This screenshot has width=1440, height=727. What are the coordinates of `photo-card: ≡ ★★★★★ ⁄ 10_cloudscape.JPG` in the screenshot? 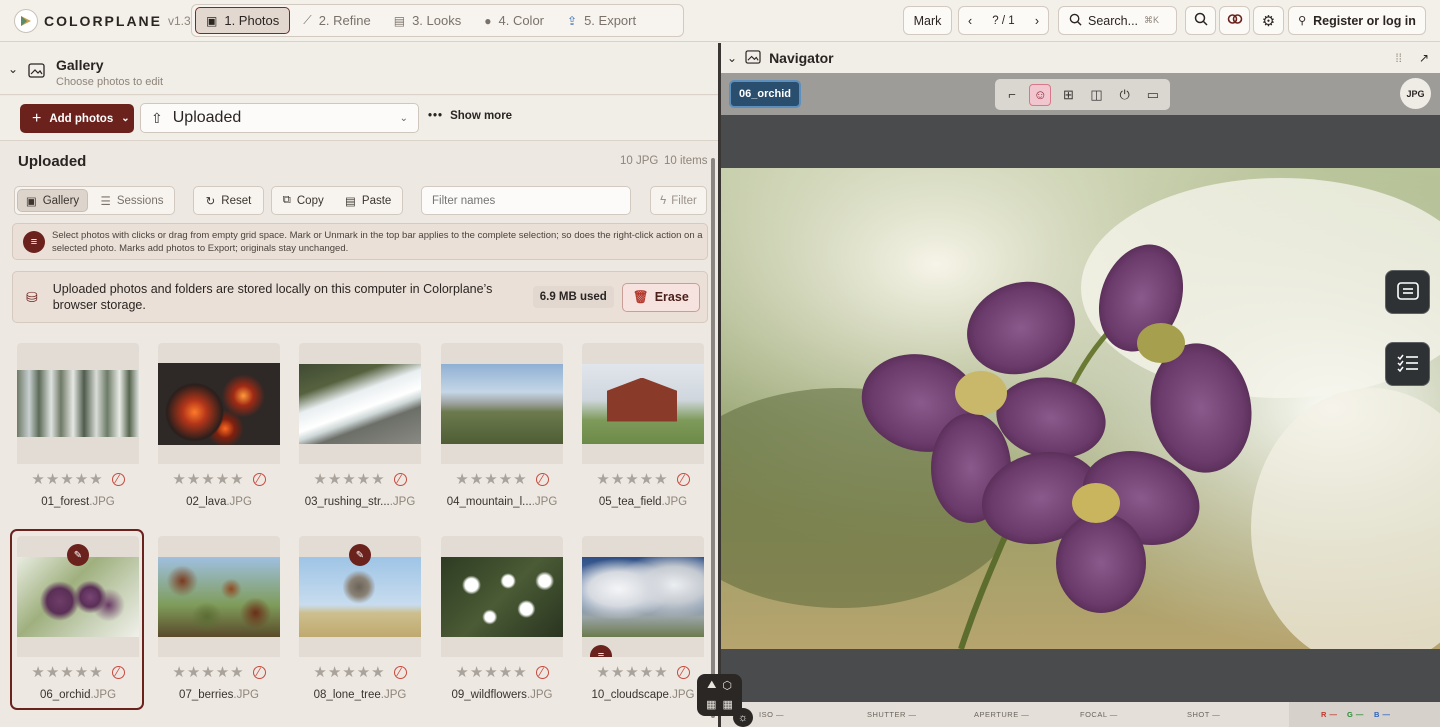 It's located at (643, 618).